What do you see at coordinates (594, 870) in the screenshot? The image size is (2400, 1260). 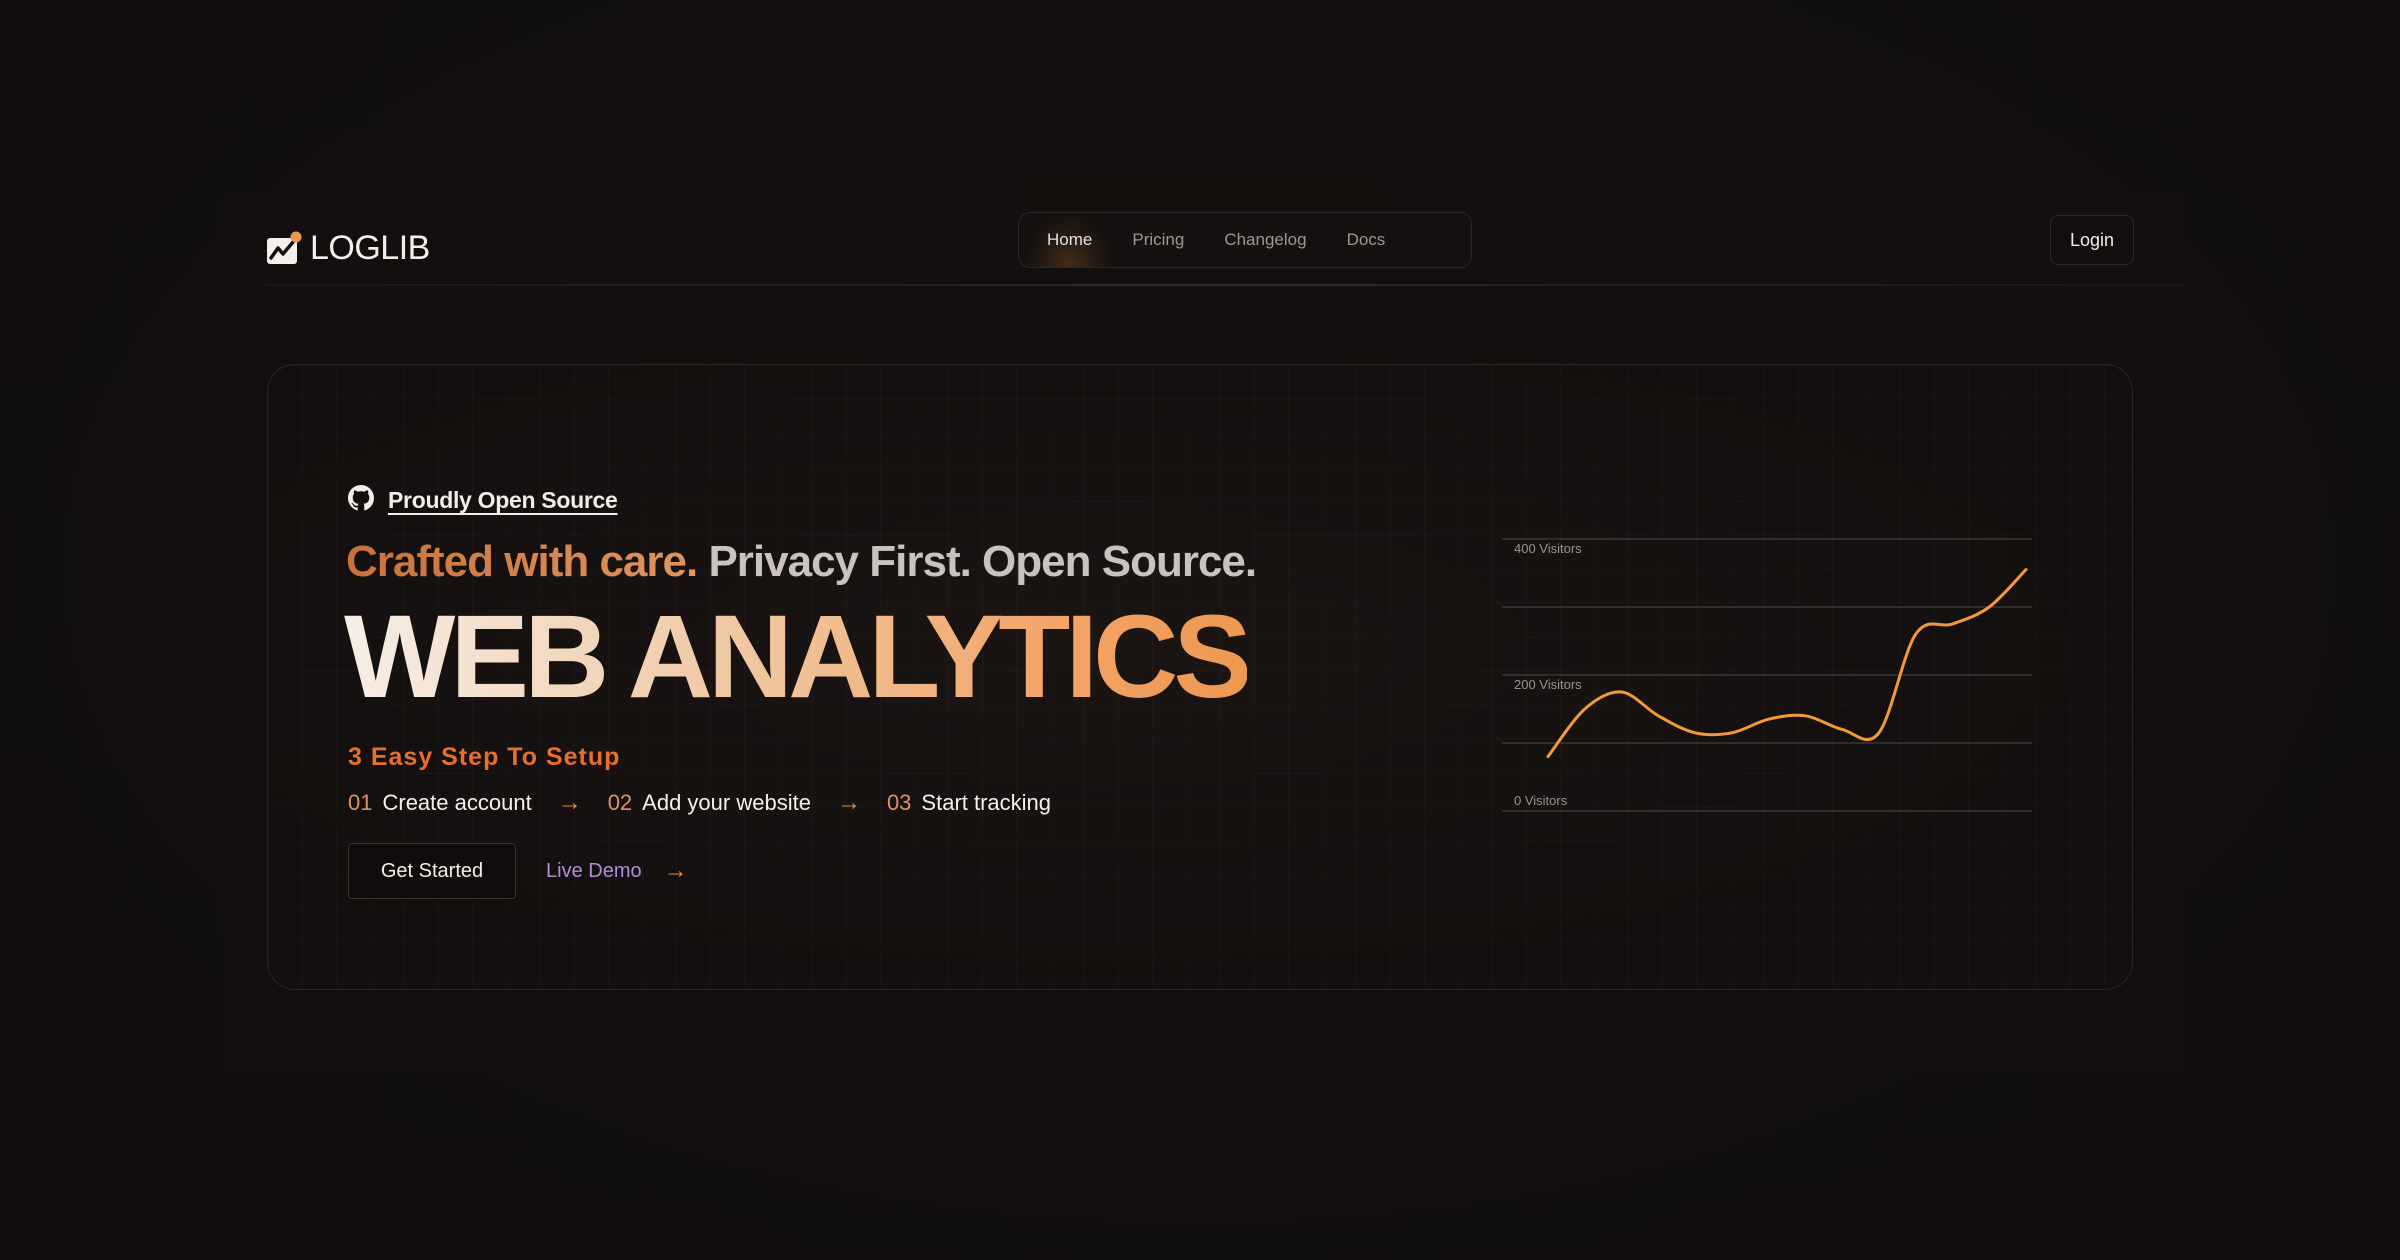 I see `live-demo-label: Live Demo` at bounding box center [594, 870].